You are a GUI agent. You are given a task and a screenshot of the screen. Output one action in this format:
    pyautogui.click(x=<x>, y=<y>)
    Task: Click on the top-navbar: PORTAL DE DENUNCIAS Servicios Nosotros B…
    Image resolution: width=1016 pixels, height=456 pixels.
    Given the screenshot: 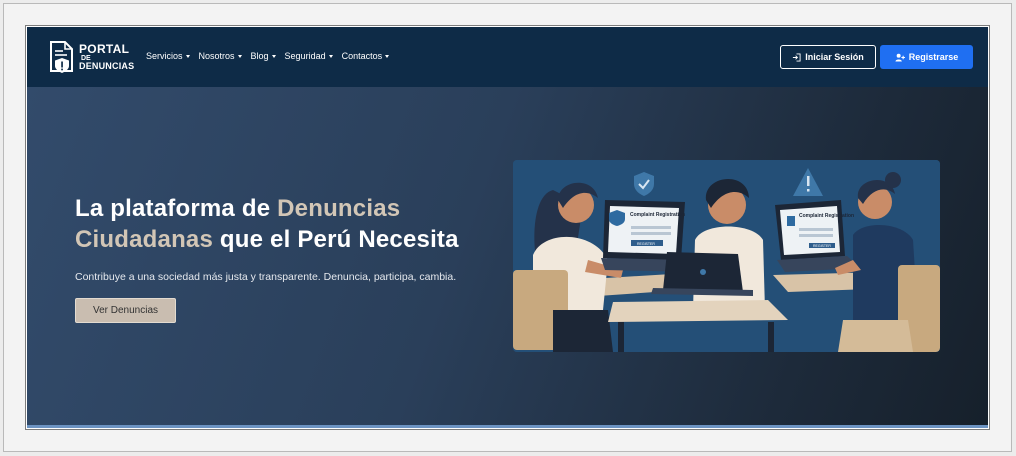 What is the action you would take?
    pyautogui.click(x=507, y=57)
    